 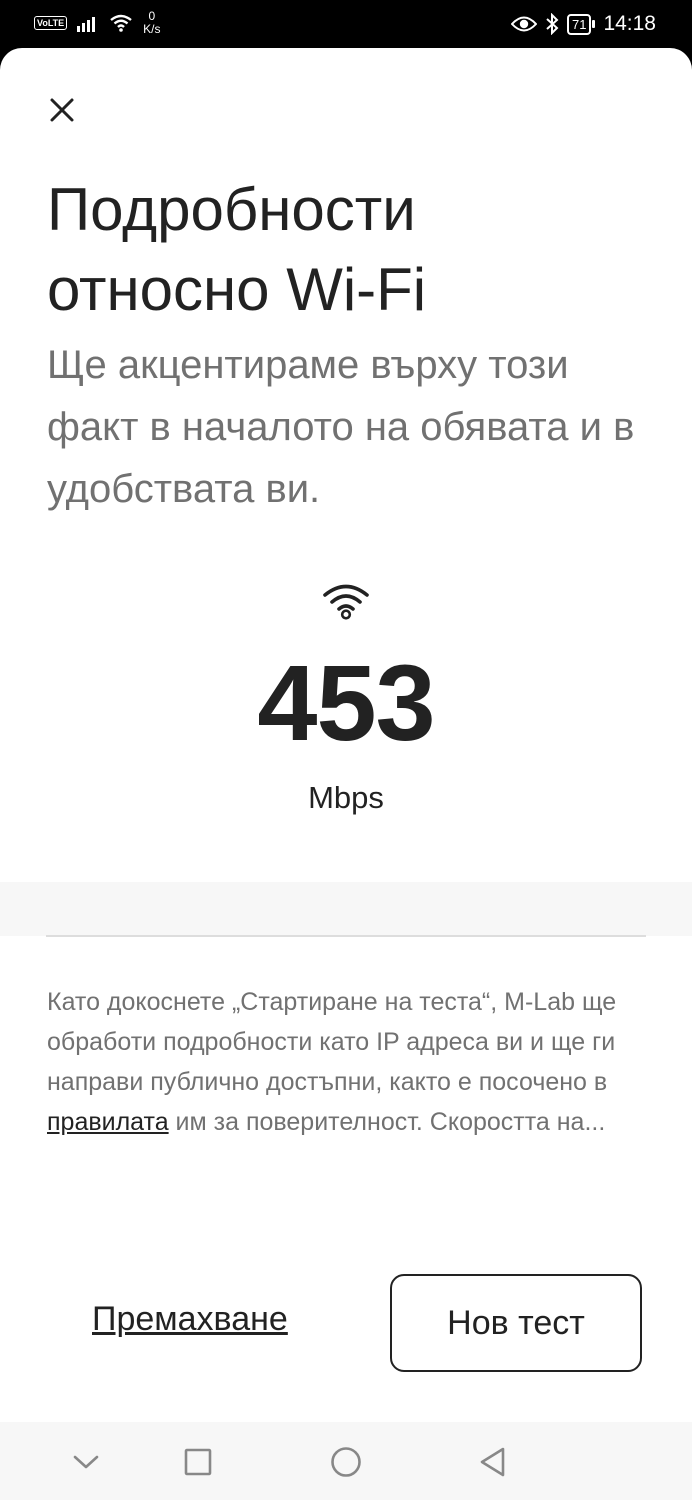 What do you see at coordinates (346, 909) in the screenshot?
I see `section-band` at bounding box center [346, 909].